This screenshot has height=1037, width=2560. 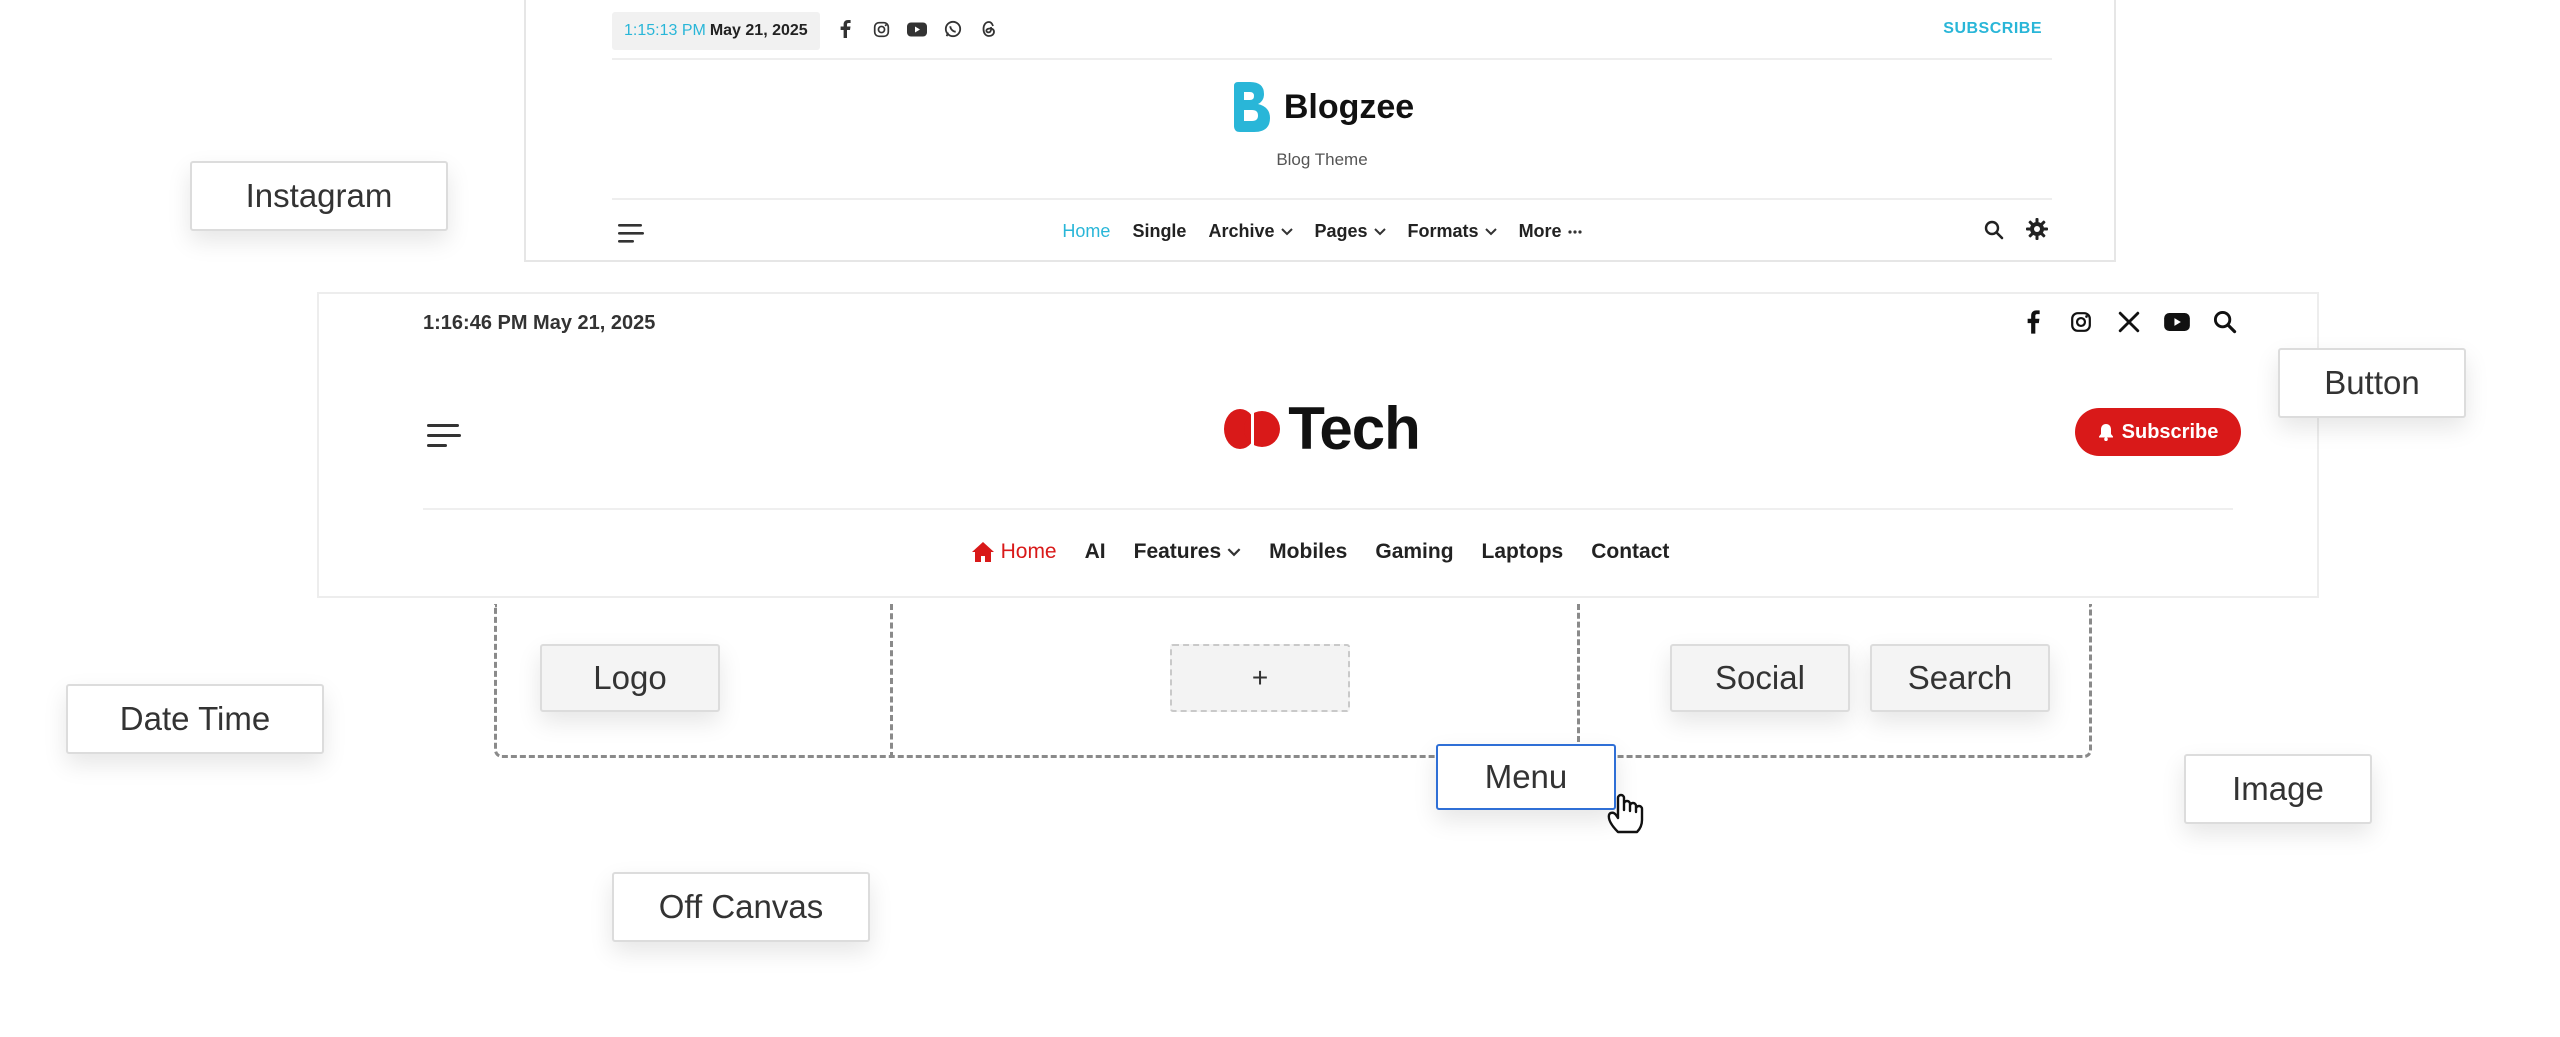 What do you see at coordinates (2037, 231) in the screenshot?
I see `gear-icon` at bounding box center [2037, 231].